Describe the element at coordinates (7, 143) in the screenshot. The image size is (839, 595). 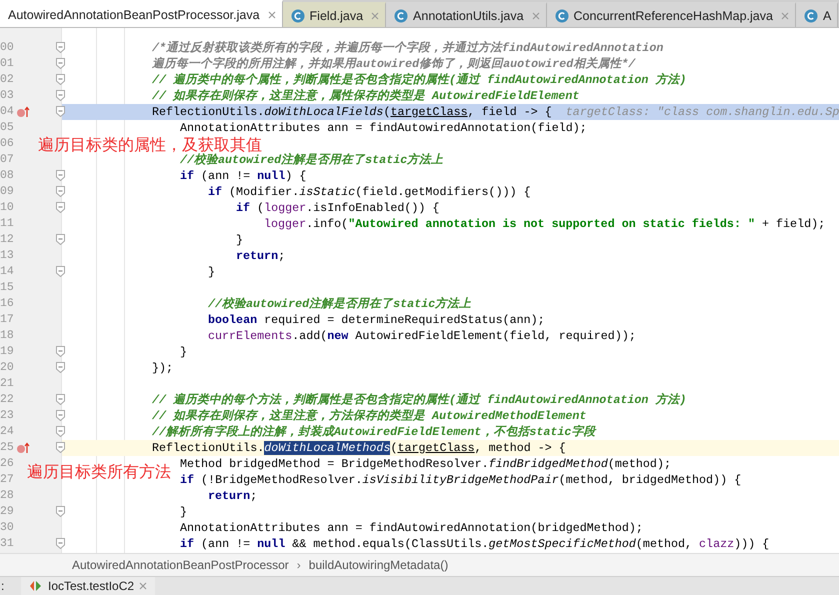
I see `line-number: 06` at that location.